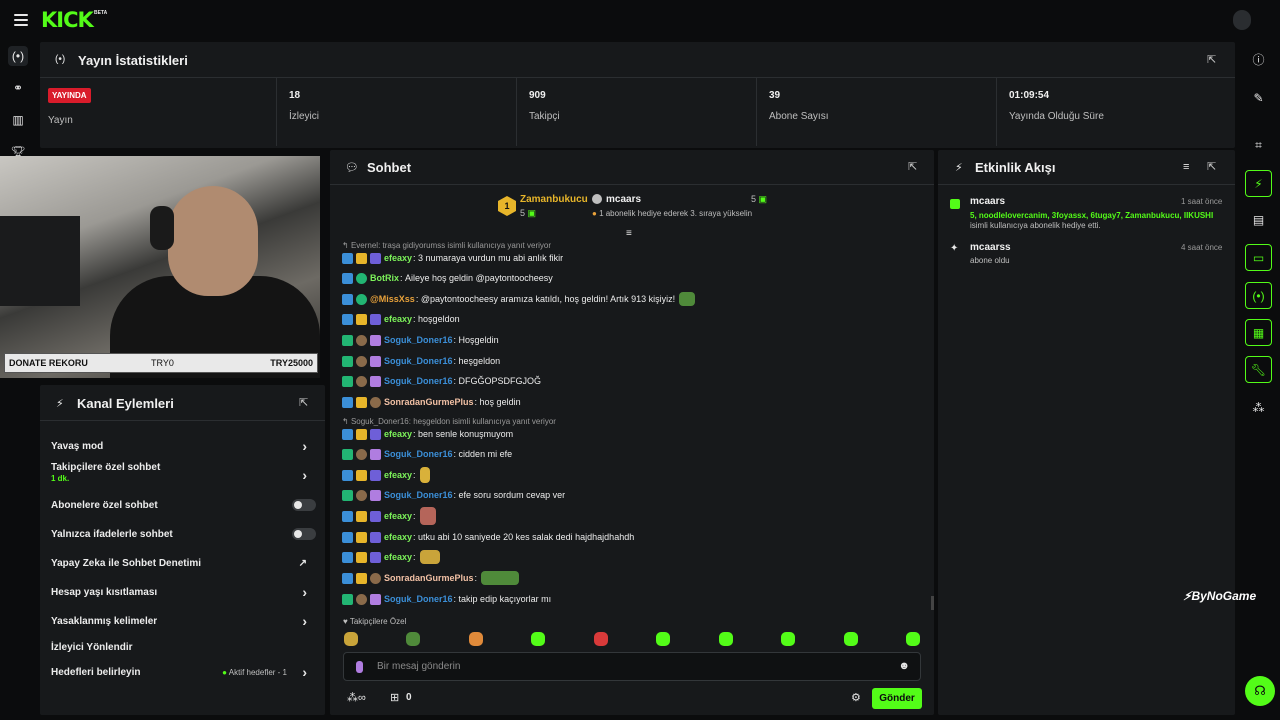  What do you see at coordinates (67, 20) in the screenshot?
I see `kick-logo: KICK` at bounding box center [67, 20].